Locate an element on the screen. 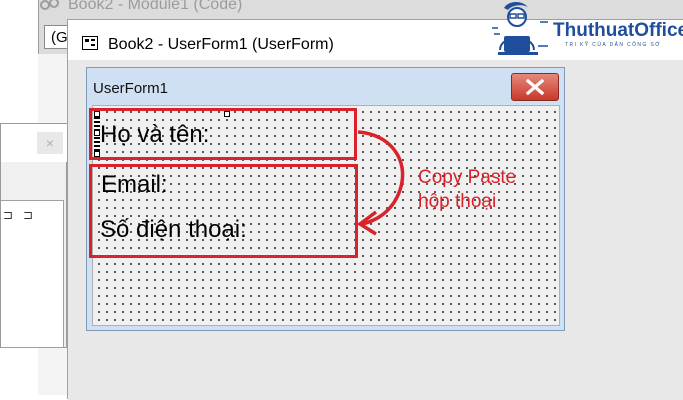 The width and height of the screenshot is (683, 400). highlight-box-source is located at coordinates (223, 134).